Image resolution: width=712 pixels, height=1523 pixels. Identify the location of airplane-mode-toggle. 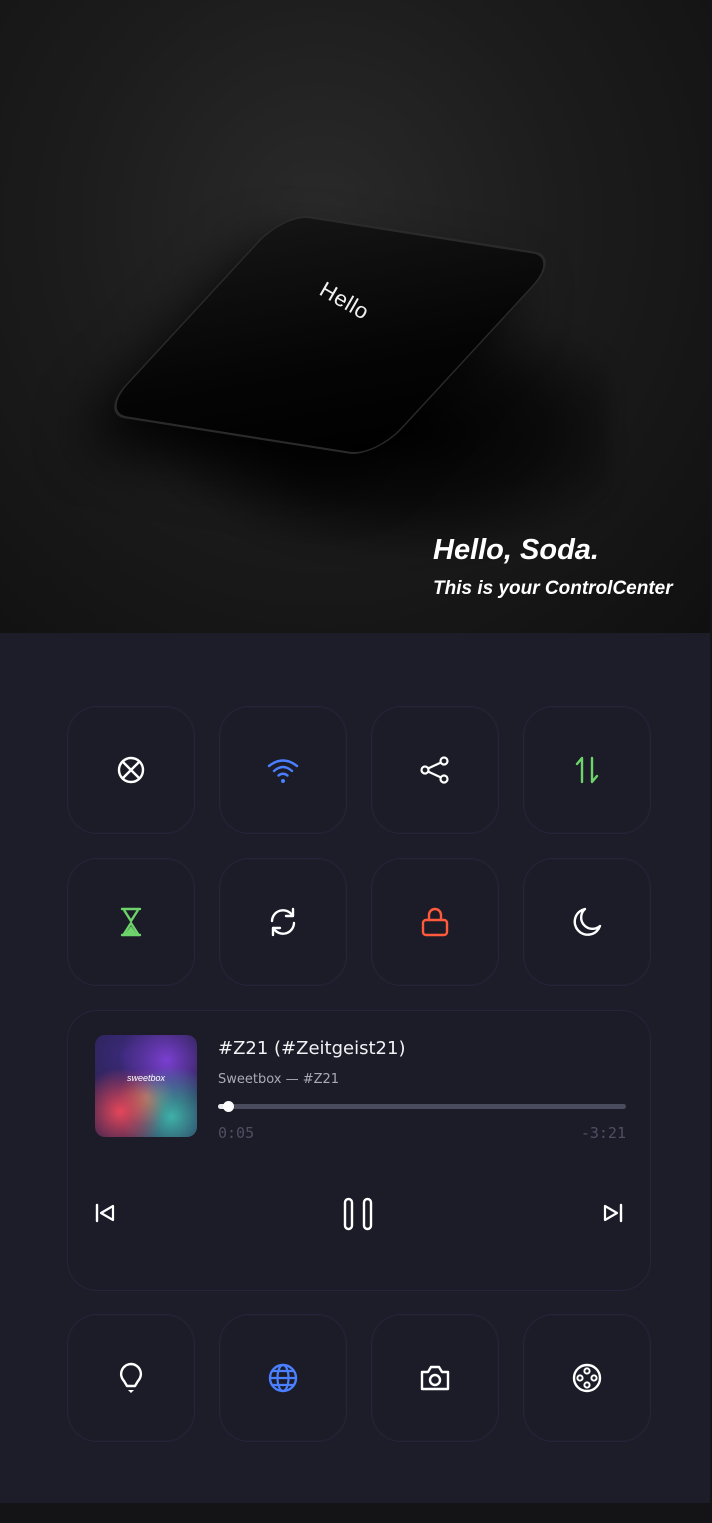
(131, 770).